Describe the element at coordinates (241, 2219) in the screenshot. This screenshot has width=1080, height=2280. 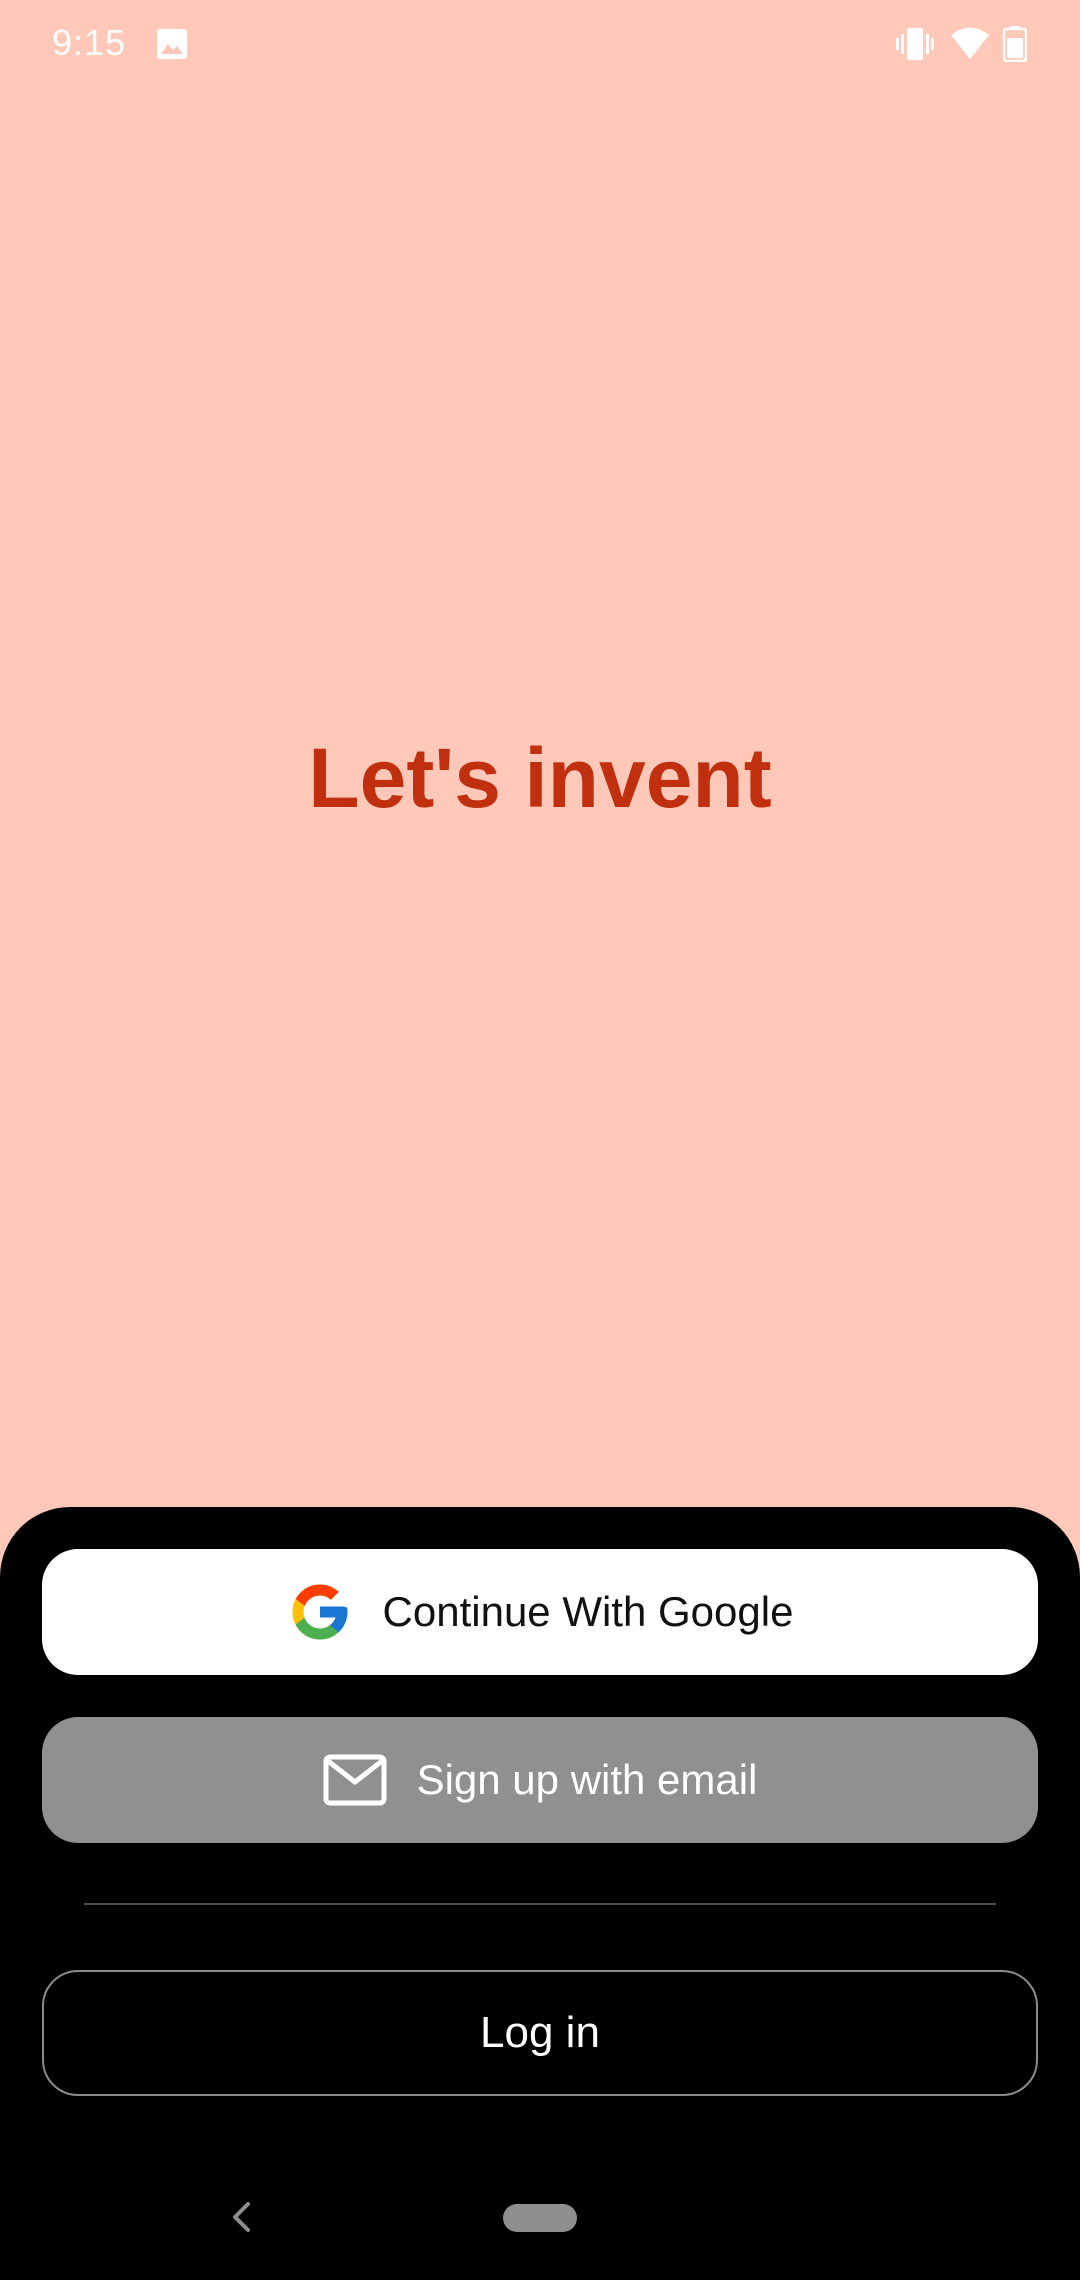
I see `back-icon` at that location.